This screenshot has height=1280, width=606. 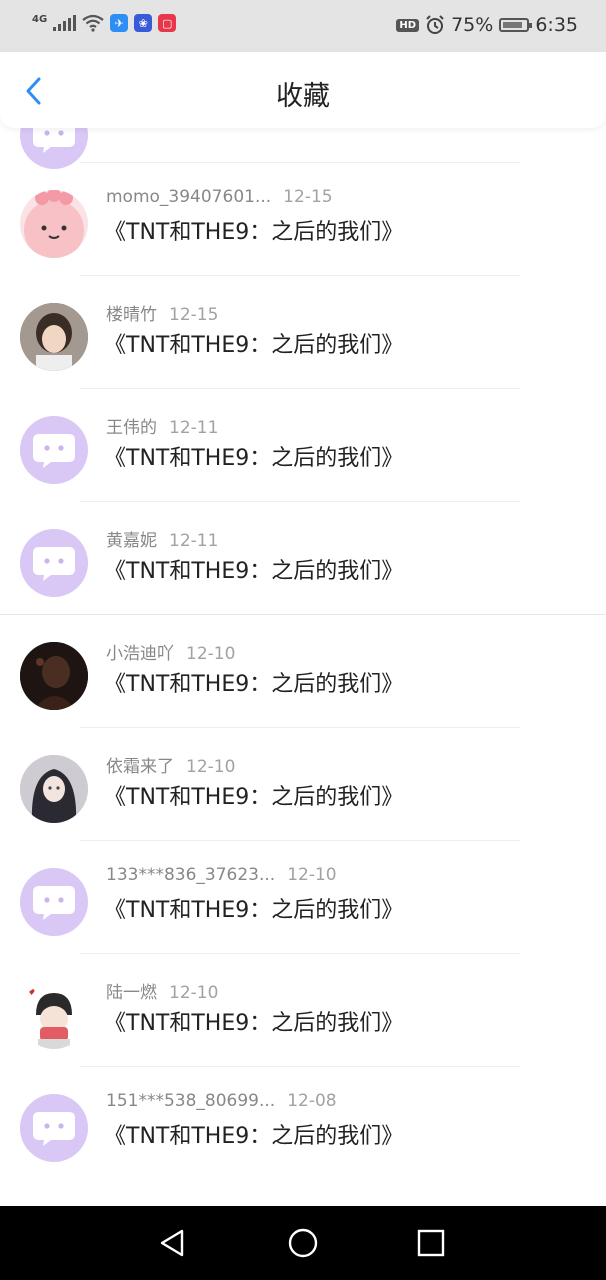 I want to click on item-meta: 王伟的 12-11, so click(x=162, y=425).